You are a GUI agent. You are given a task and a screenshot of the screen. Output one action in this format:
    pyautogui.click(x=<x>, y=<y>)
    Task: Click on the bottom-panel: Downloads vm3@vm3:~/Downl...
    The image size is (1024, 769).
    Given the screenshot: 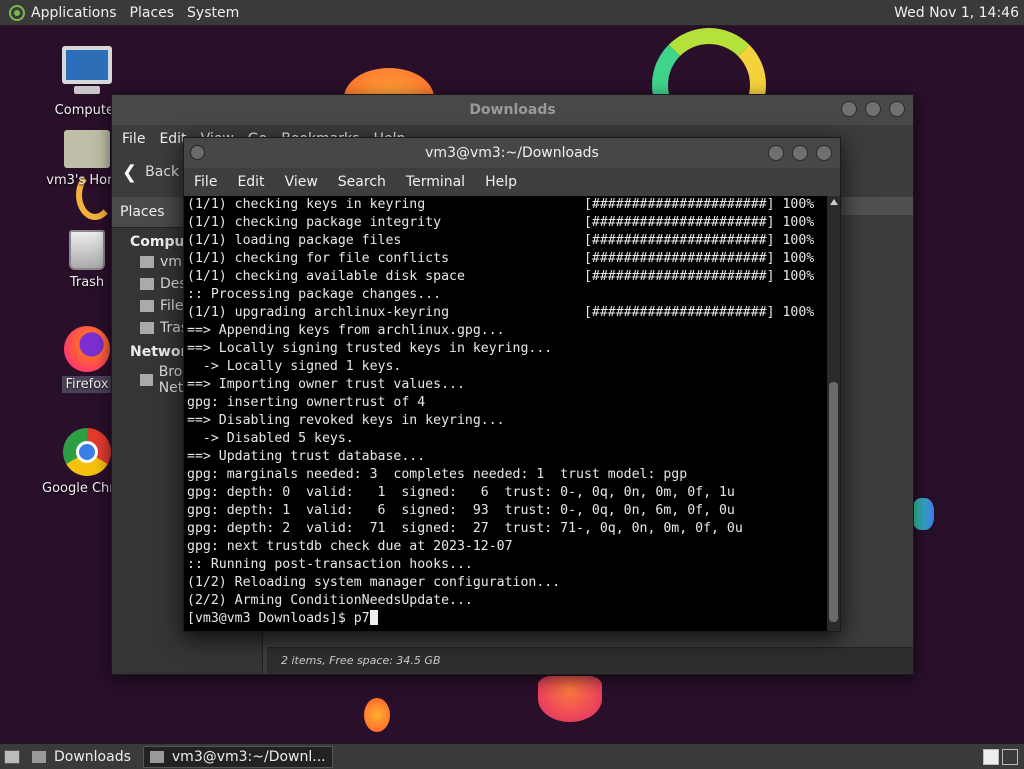 What is the action you would take?
    pyautogui.click(x=512, y=756)
    